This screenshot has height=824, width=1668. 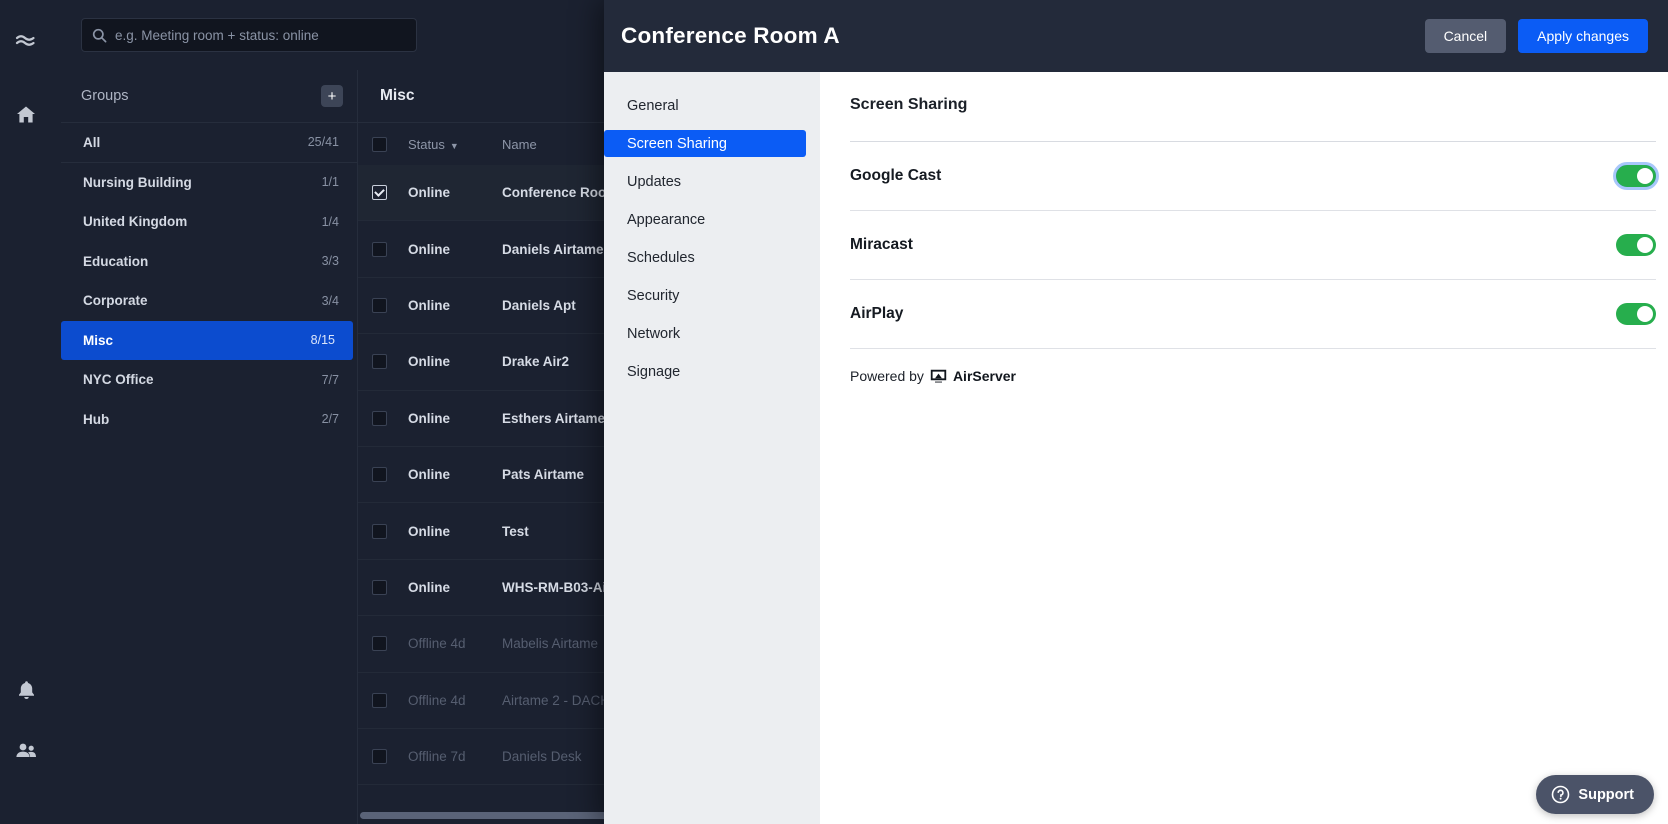 What do you see at coordinates (1259, 366) in the screenshot?
I see `powered-by: Powered by AirServer` at bounding box center [1259, 366].